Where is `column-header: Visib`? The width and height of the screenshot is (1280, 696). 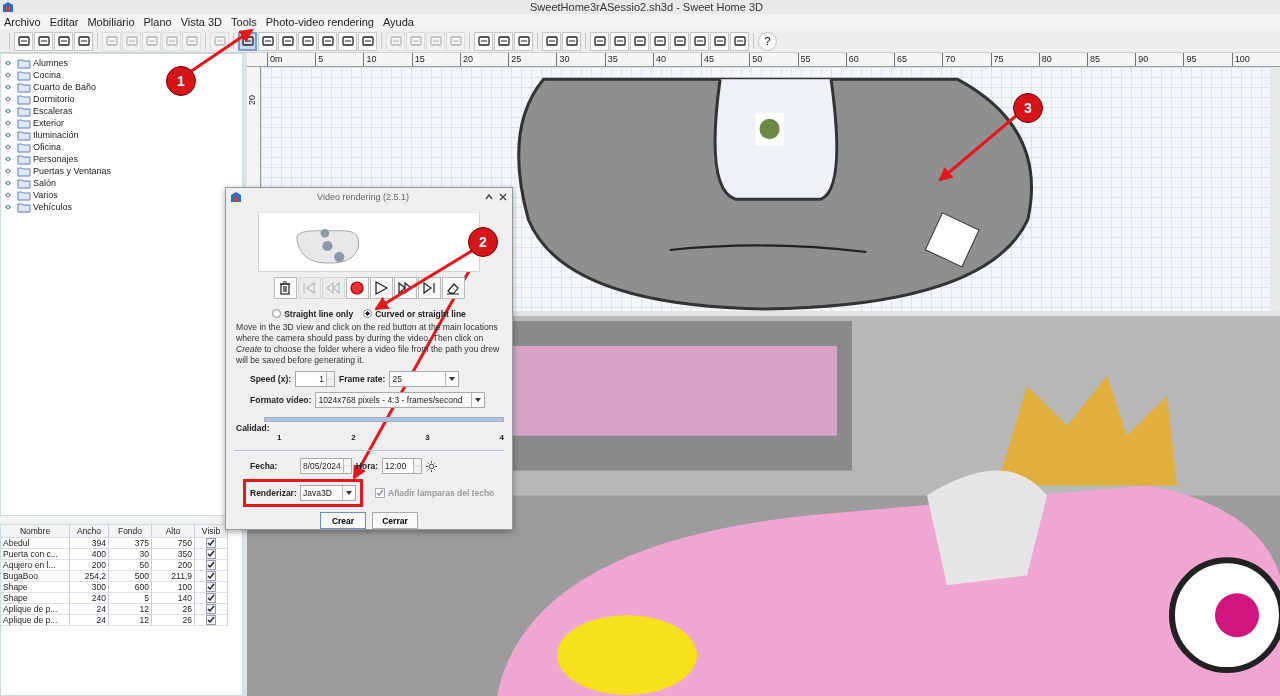 column-header: Visib is located at coordinates (211, 531).